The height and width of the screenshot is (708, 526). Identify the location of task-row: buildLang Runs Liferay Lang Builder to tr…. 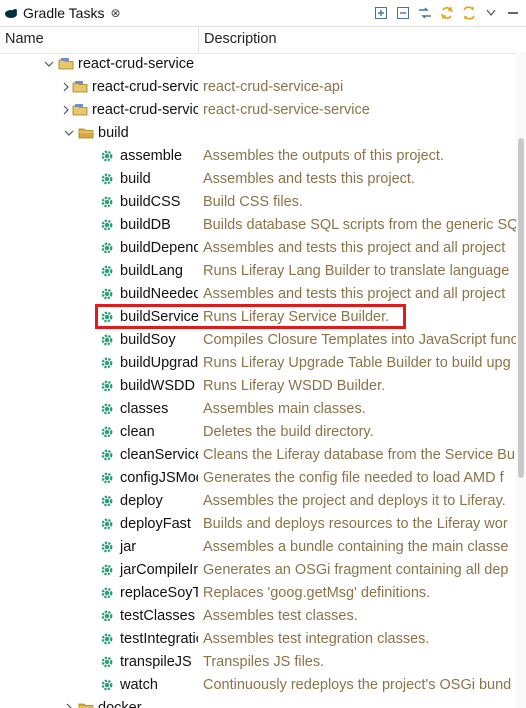
(258, 270).